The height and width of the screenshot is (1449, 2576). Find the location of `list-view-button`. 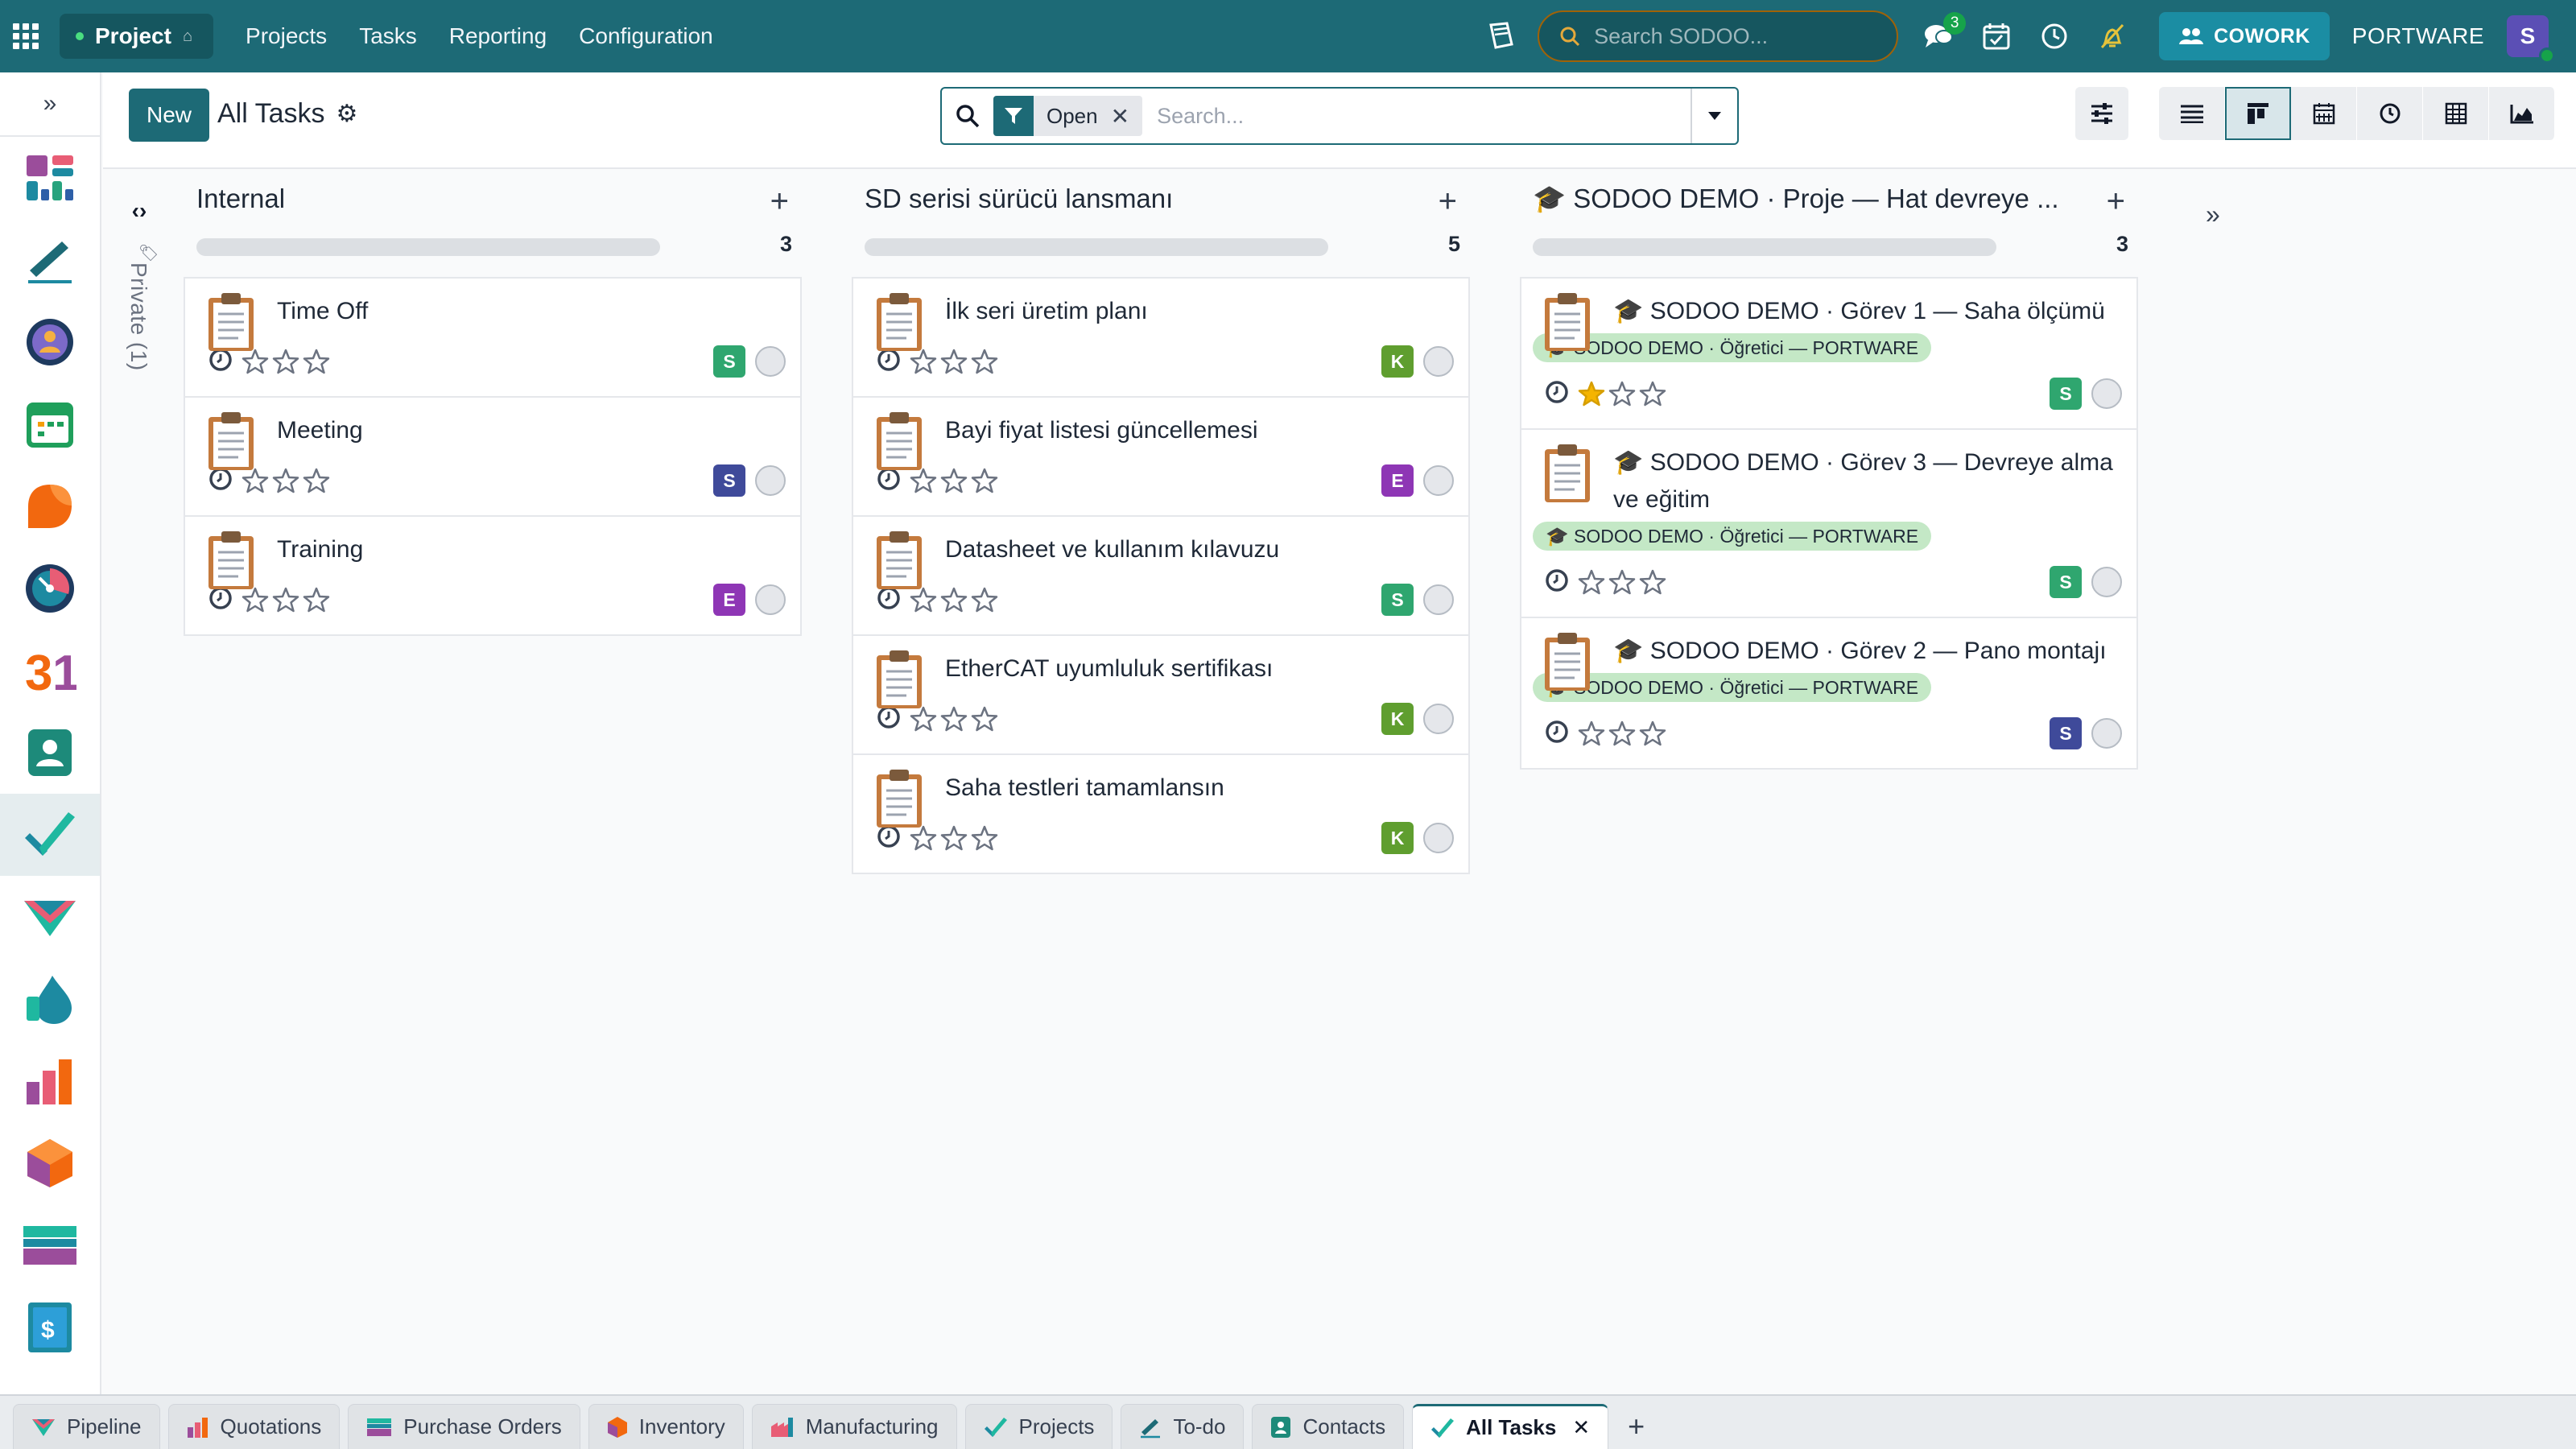

list-view-button is located at coordinates (2192, 113).